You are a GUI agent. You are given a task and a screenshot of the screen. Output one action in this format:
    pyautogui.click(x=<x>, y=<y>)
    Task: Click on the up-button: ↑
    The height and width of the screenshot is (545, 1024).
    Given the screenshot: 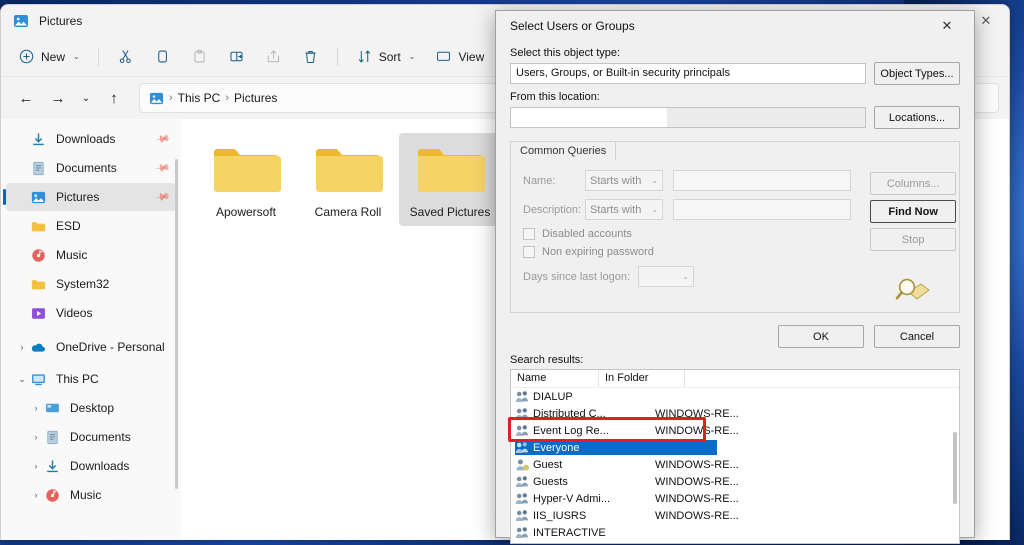 What is the action you would take?
    pyautogui.click(x=114, y=98)
    